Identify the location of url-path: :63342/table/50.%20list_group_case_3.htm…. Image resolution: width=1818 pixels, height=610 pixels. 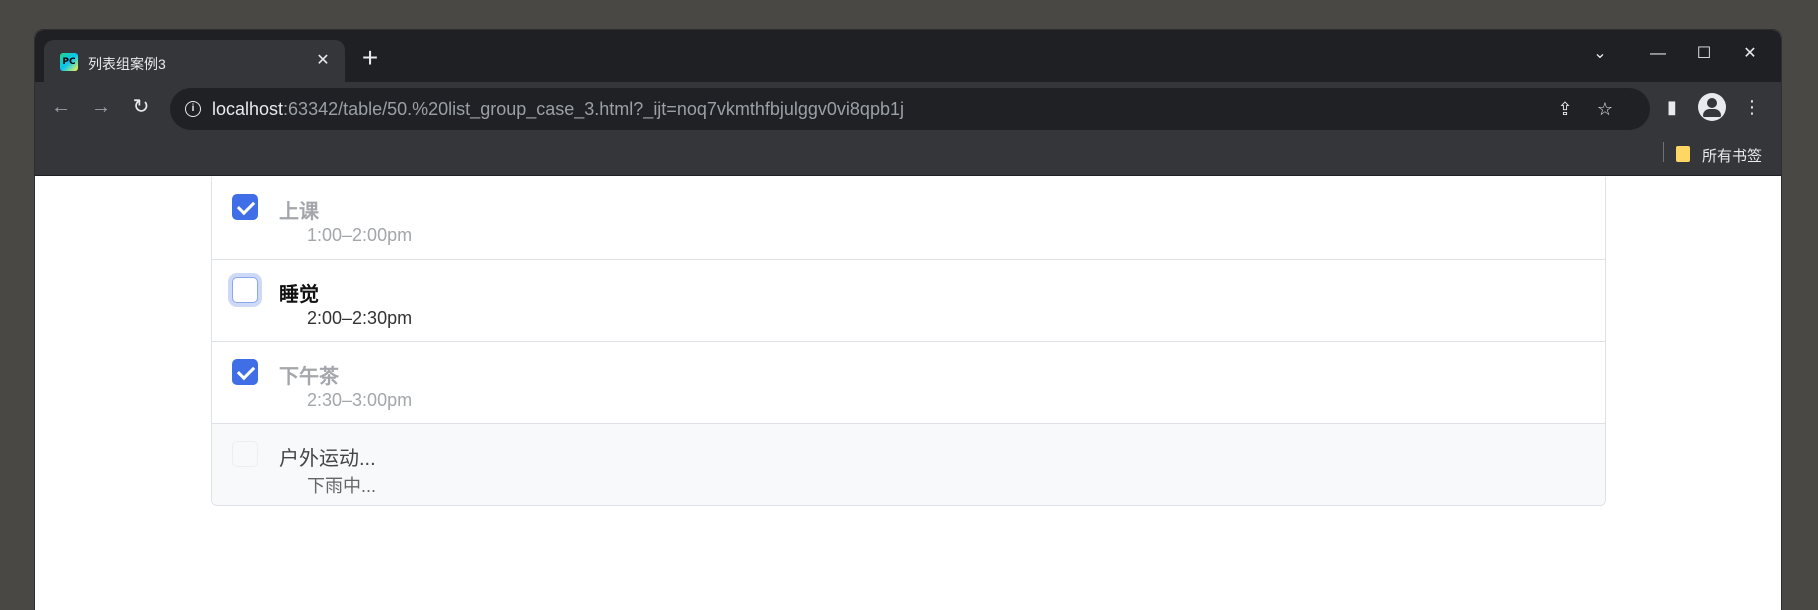
(593, 109).